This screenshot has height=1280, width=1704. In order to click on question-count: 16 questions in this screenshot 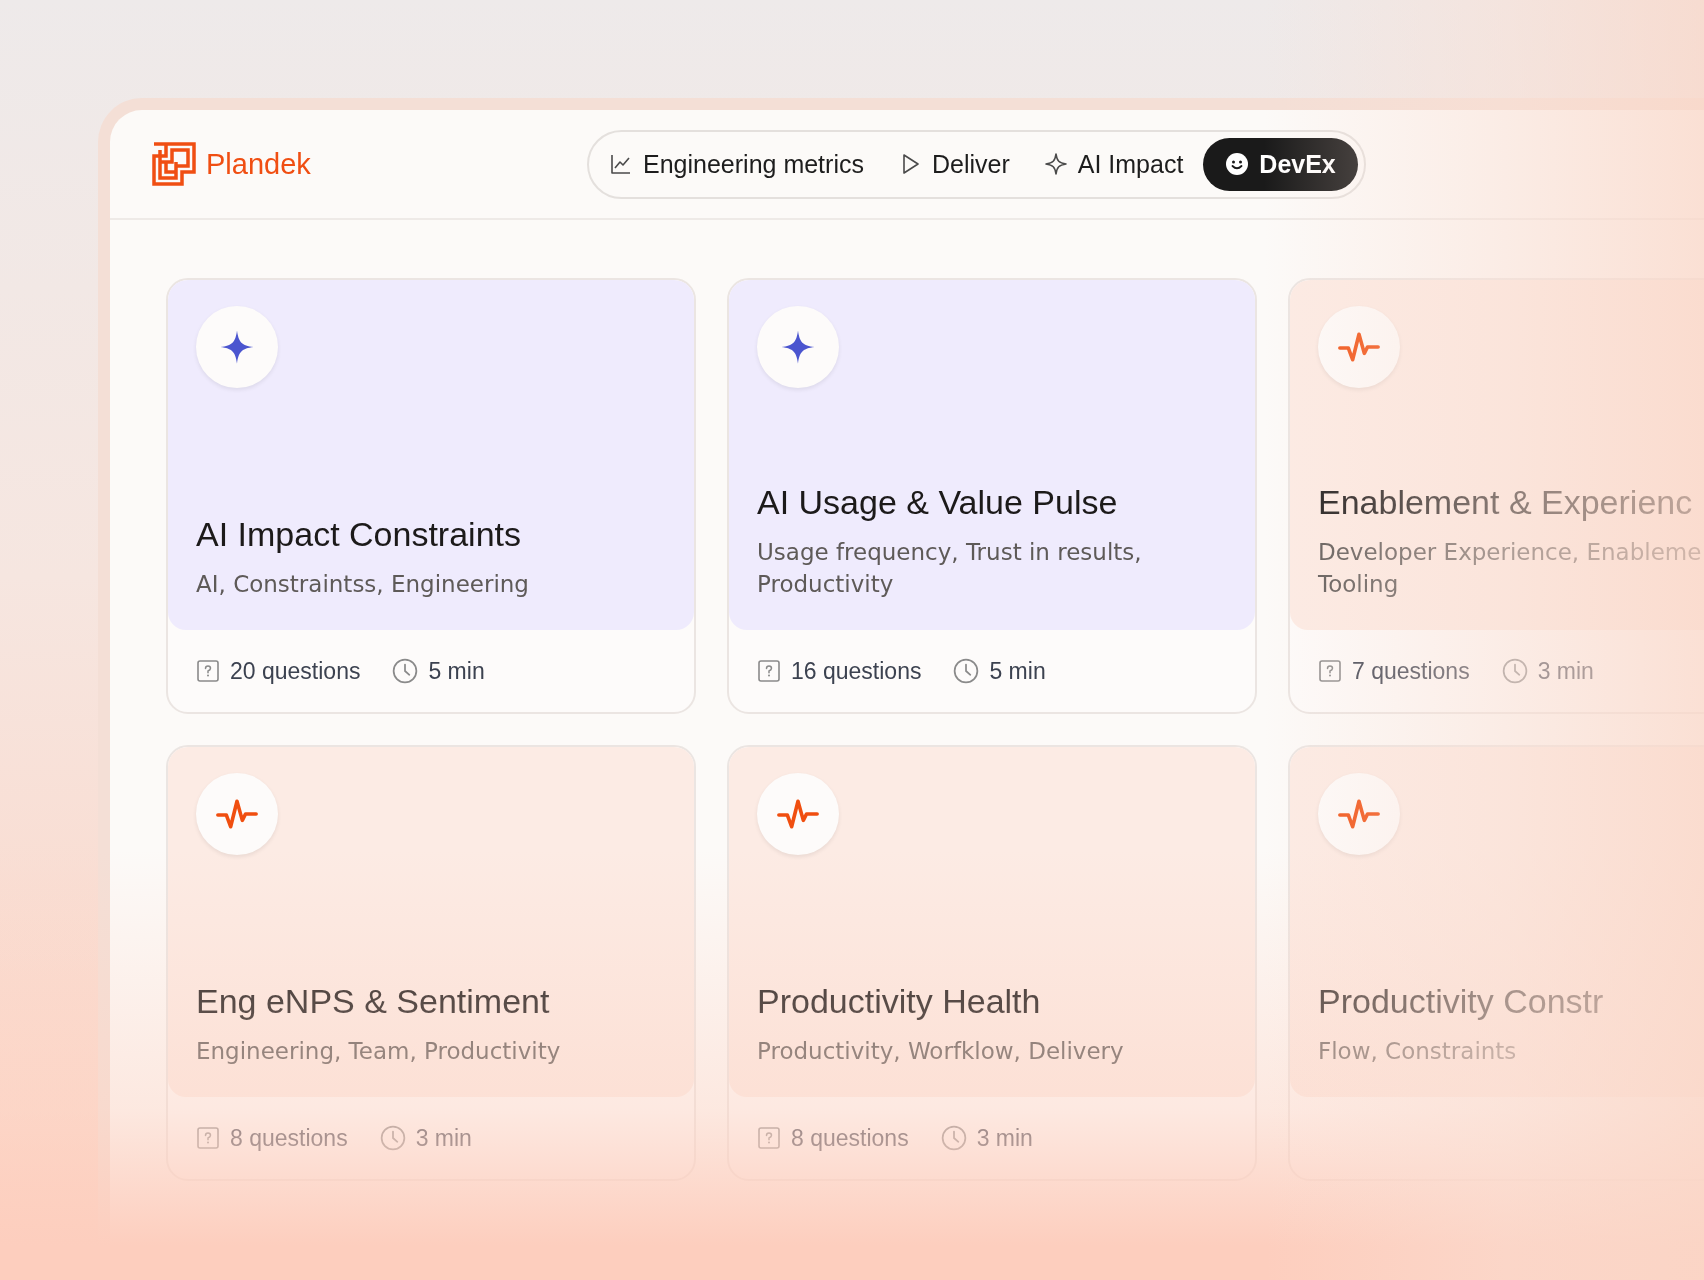, I will do `click(856, 671)`.